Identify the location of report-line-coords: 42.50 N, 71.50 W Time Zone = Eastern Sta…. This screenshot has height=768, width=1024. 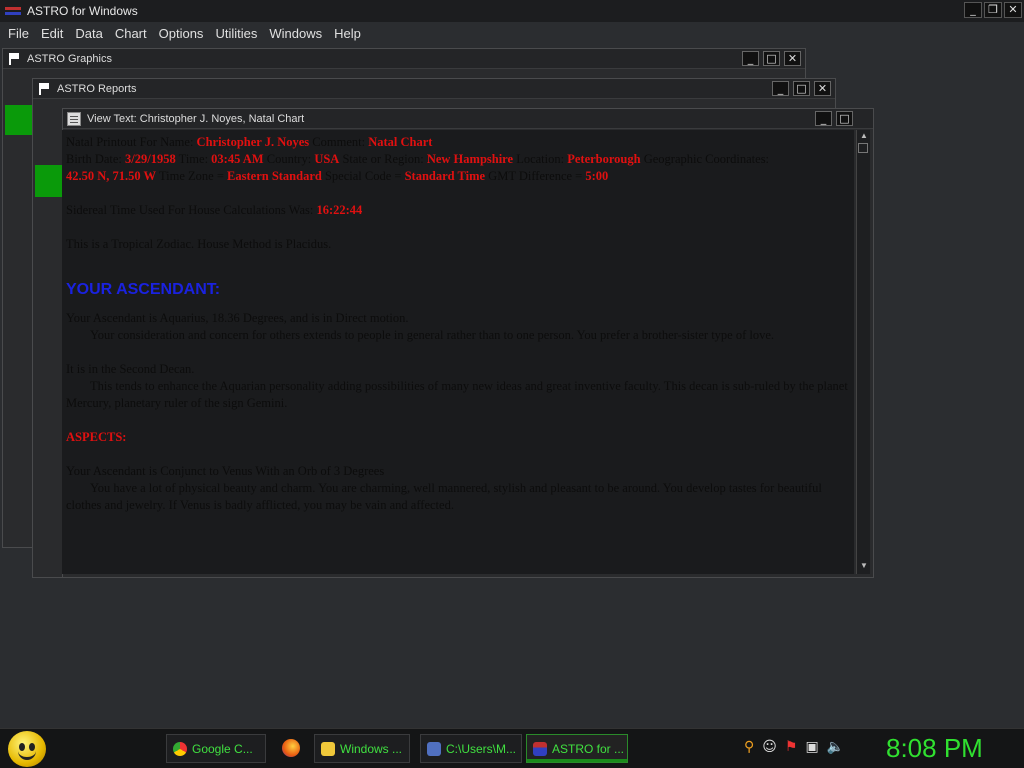
(337, 176).